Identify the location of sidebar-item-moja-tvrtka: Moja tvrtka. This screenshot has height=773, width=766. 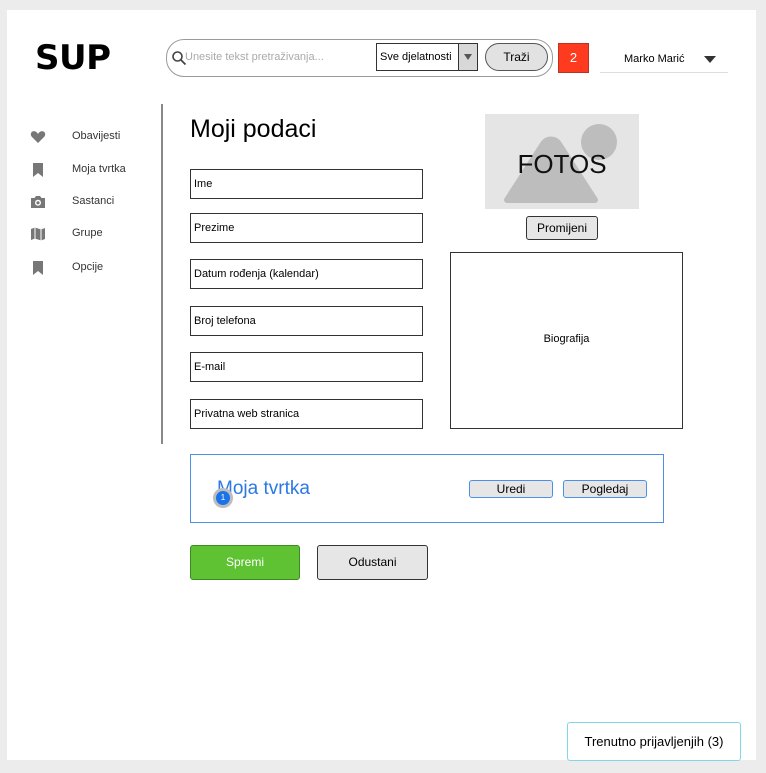
(90, 170).